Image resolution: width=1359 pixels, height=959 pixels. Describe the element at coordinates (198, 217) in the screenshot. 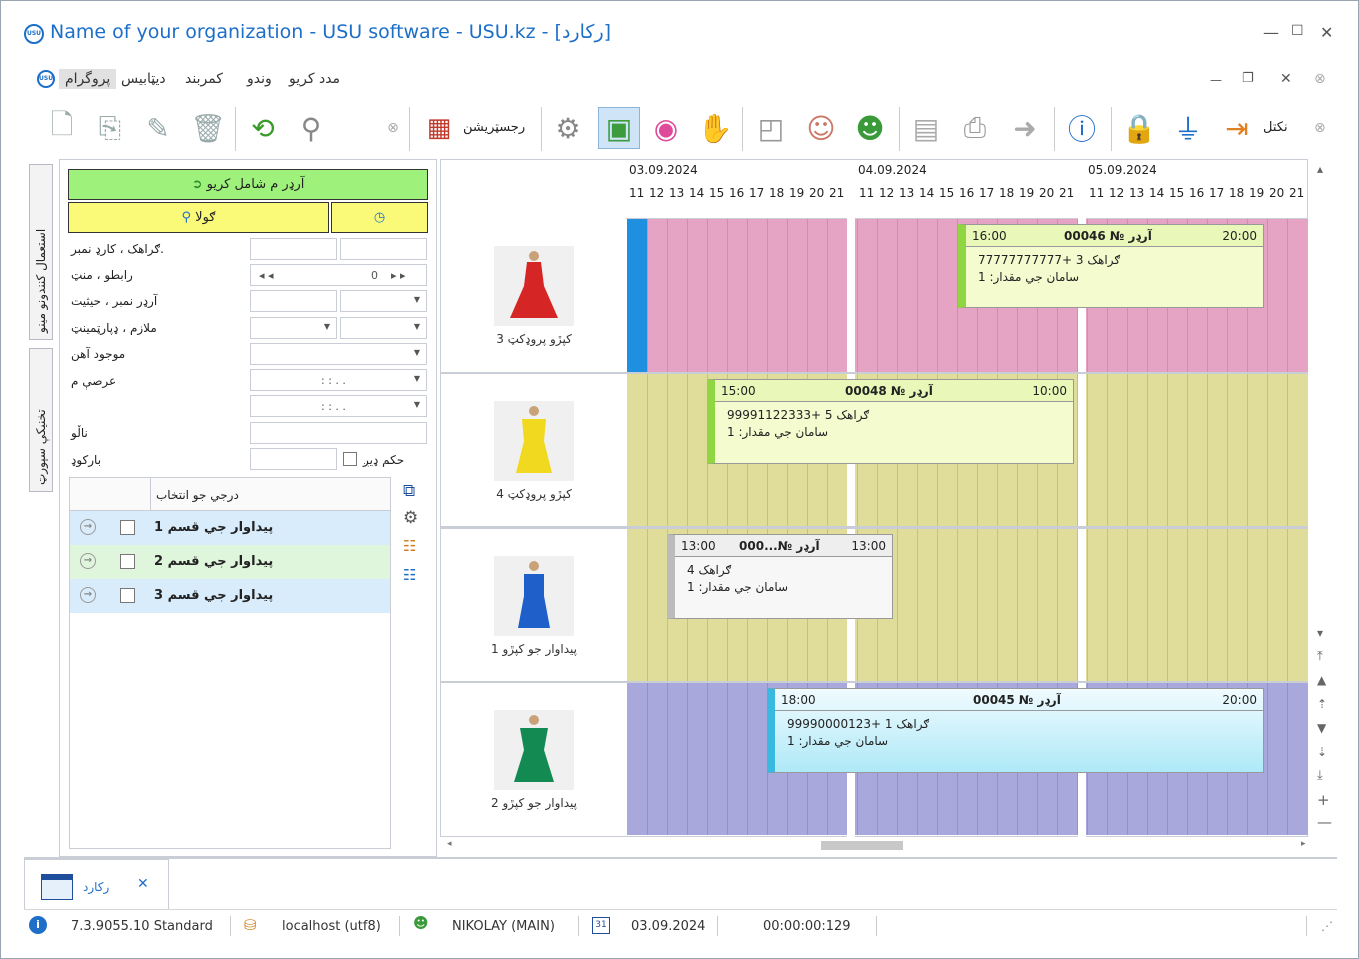

I see `search-button: ⚲ ګولا` at that location.